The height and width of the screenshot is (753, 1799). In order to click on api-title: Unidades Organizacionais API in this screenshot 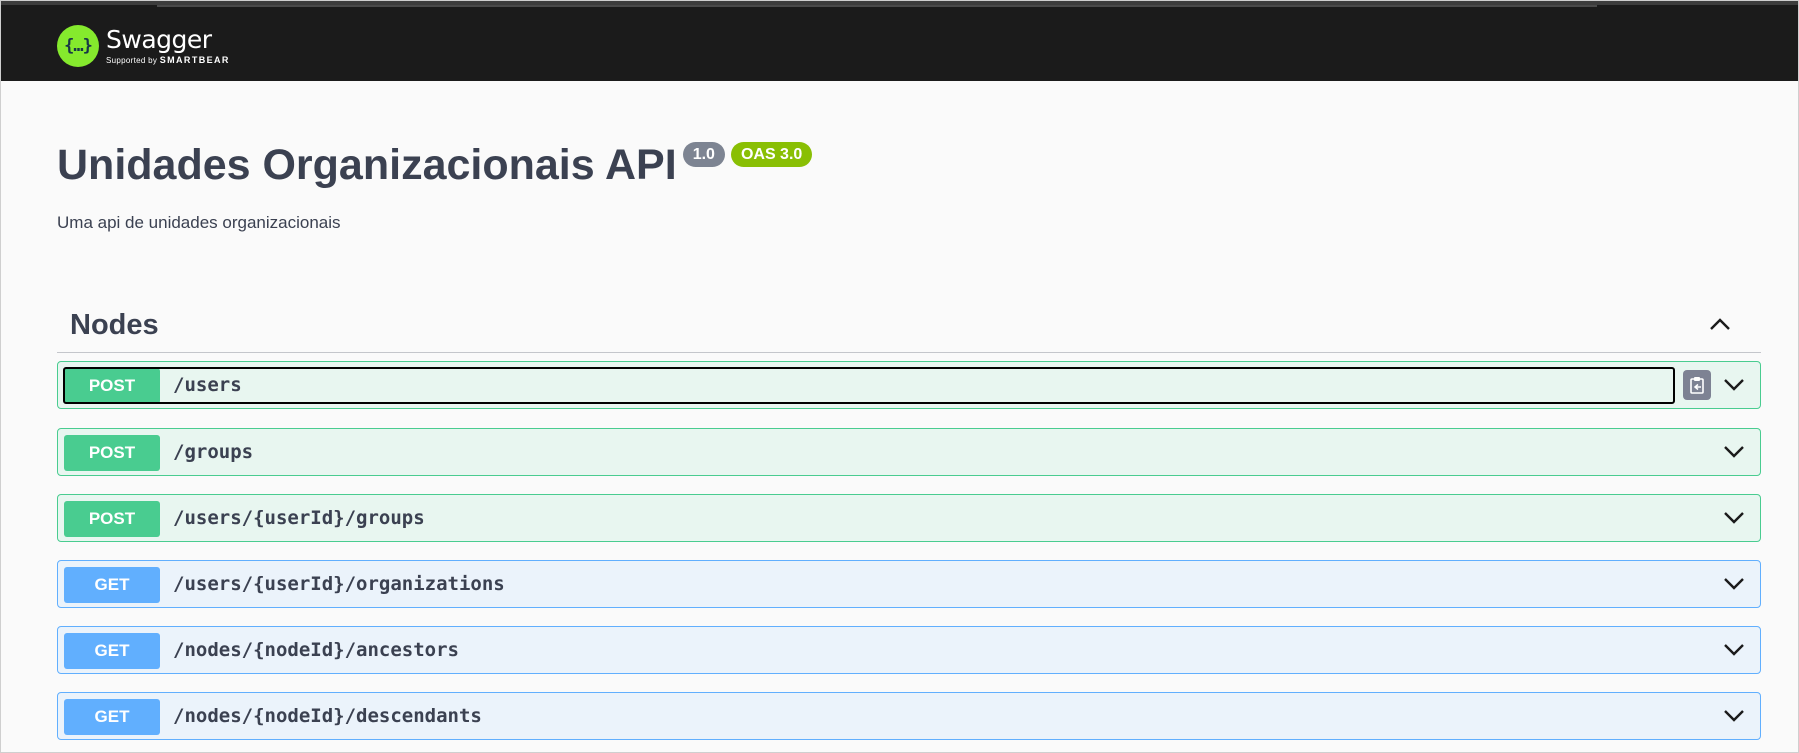, I will do `click(367, 165)`.